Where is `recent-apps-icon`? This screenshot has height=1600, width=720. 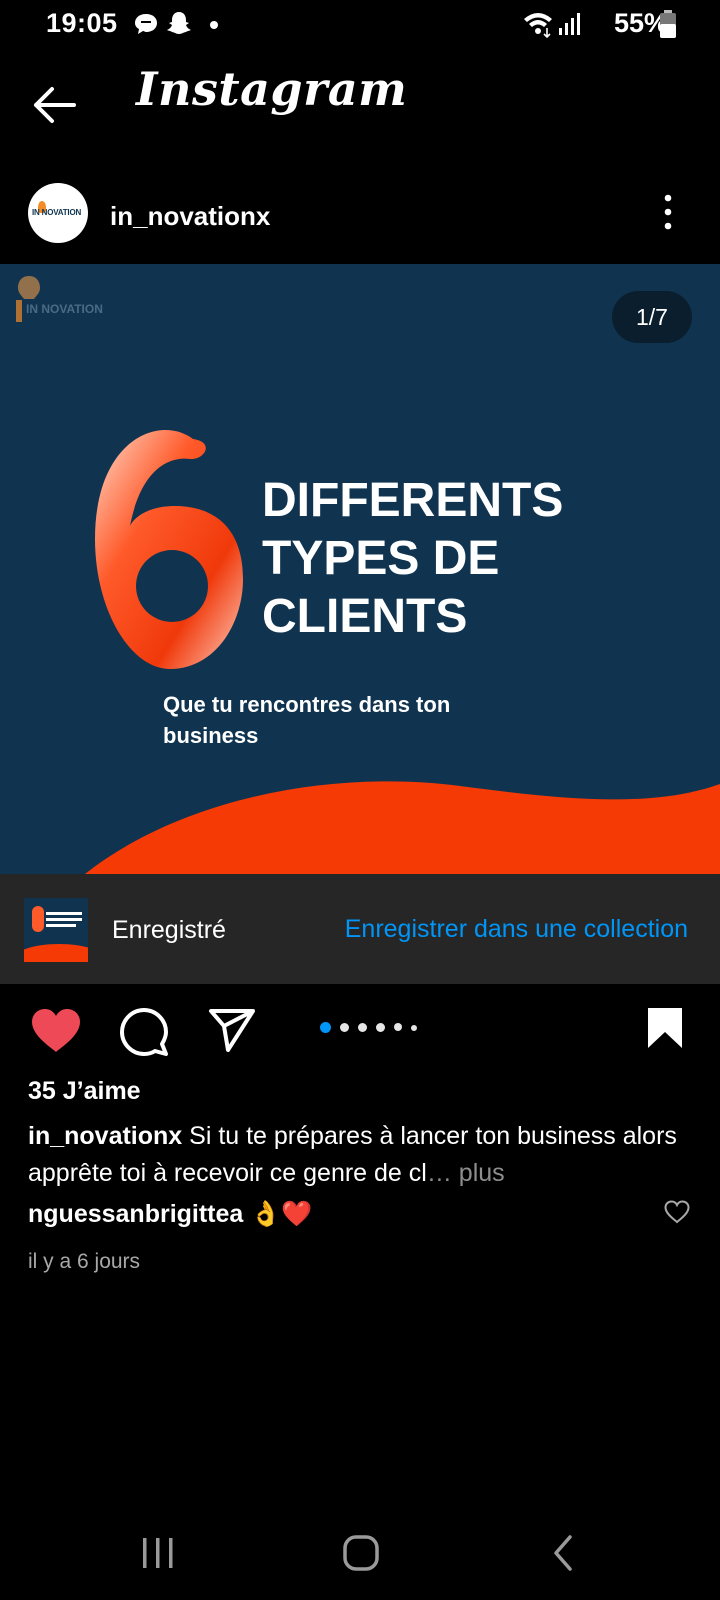 recent-apps-icon is located at coordinates (158, 1553).